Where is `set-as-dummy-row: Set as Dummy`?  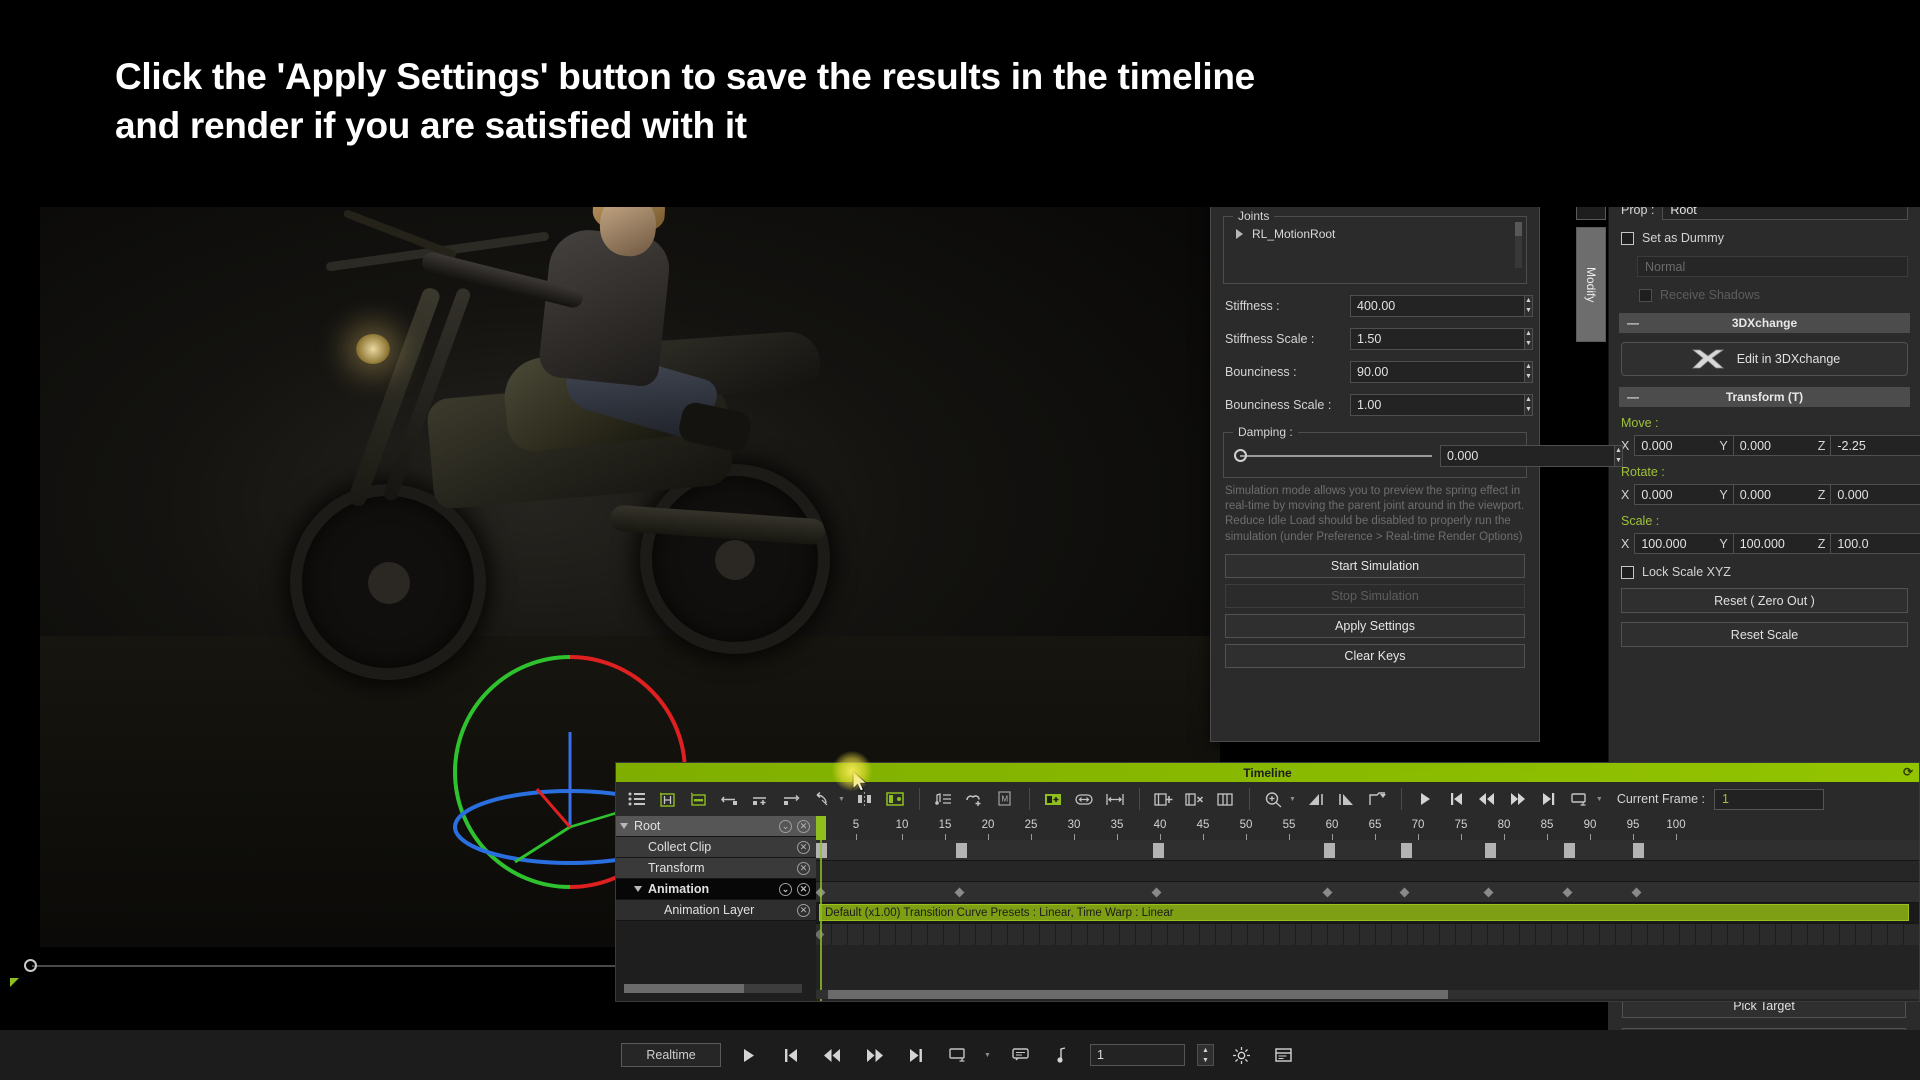 set-as-dummy-row: Set as Dummy is located at coordinates (1764, 238).